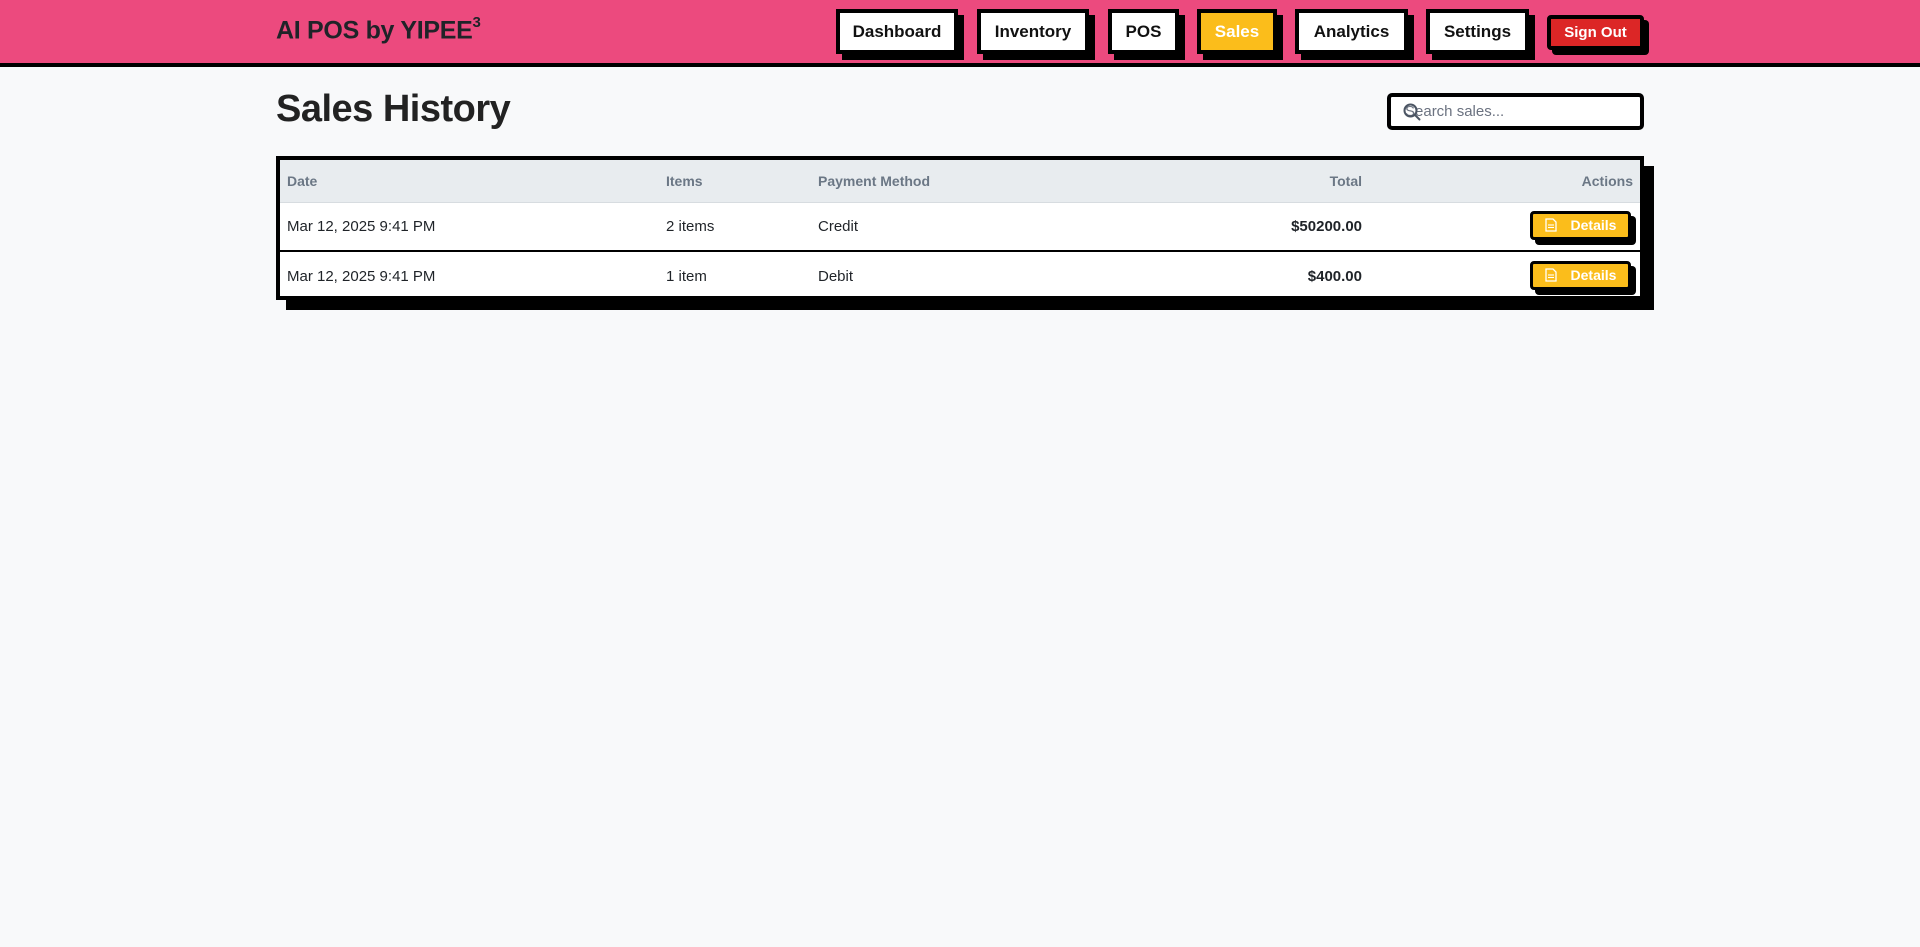 This screenshot has height=947, width=1920. I want to click on brand-logo: AI POS by YIPEE3, so click(378, 29).